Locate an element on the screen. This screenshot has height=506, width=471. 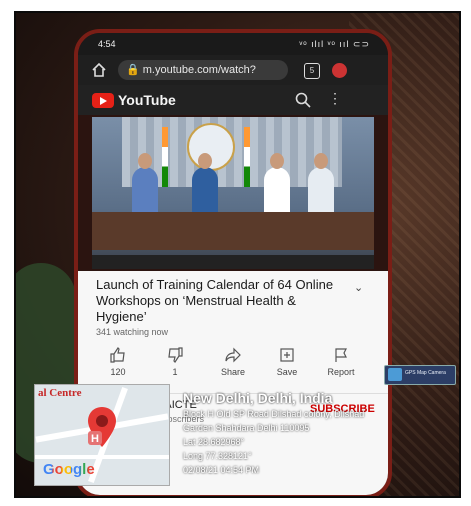
google-wordmark: Google is located at coordinates (69, 469).